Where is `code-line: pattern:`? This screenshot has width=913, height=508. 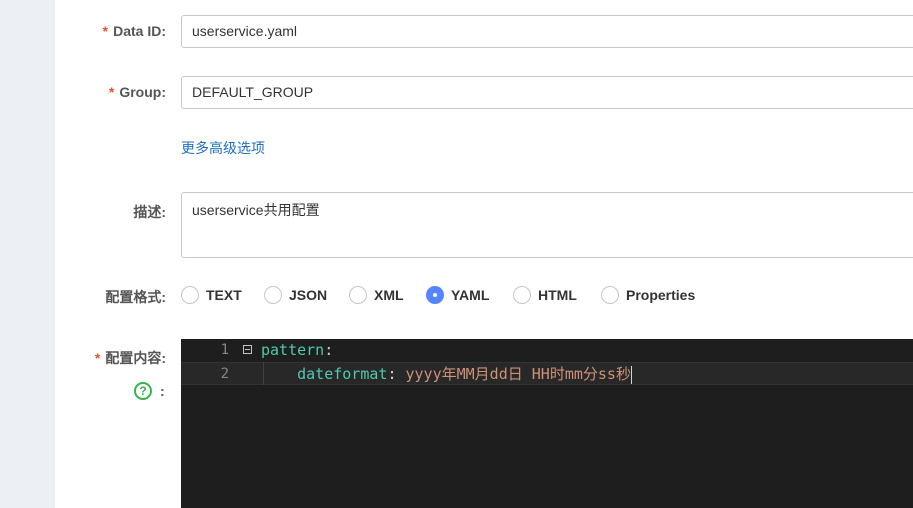
code-line: pattern: is located at coordinates (297, 350).